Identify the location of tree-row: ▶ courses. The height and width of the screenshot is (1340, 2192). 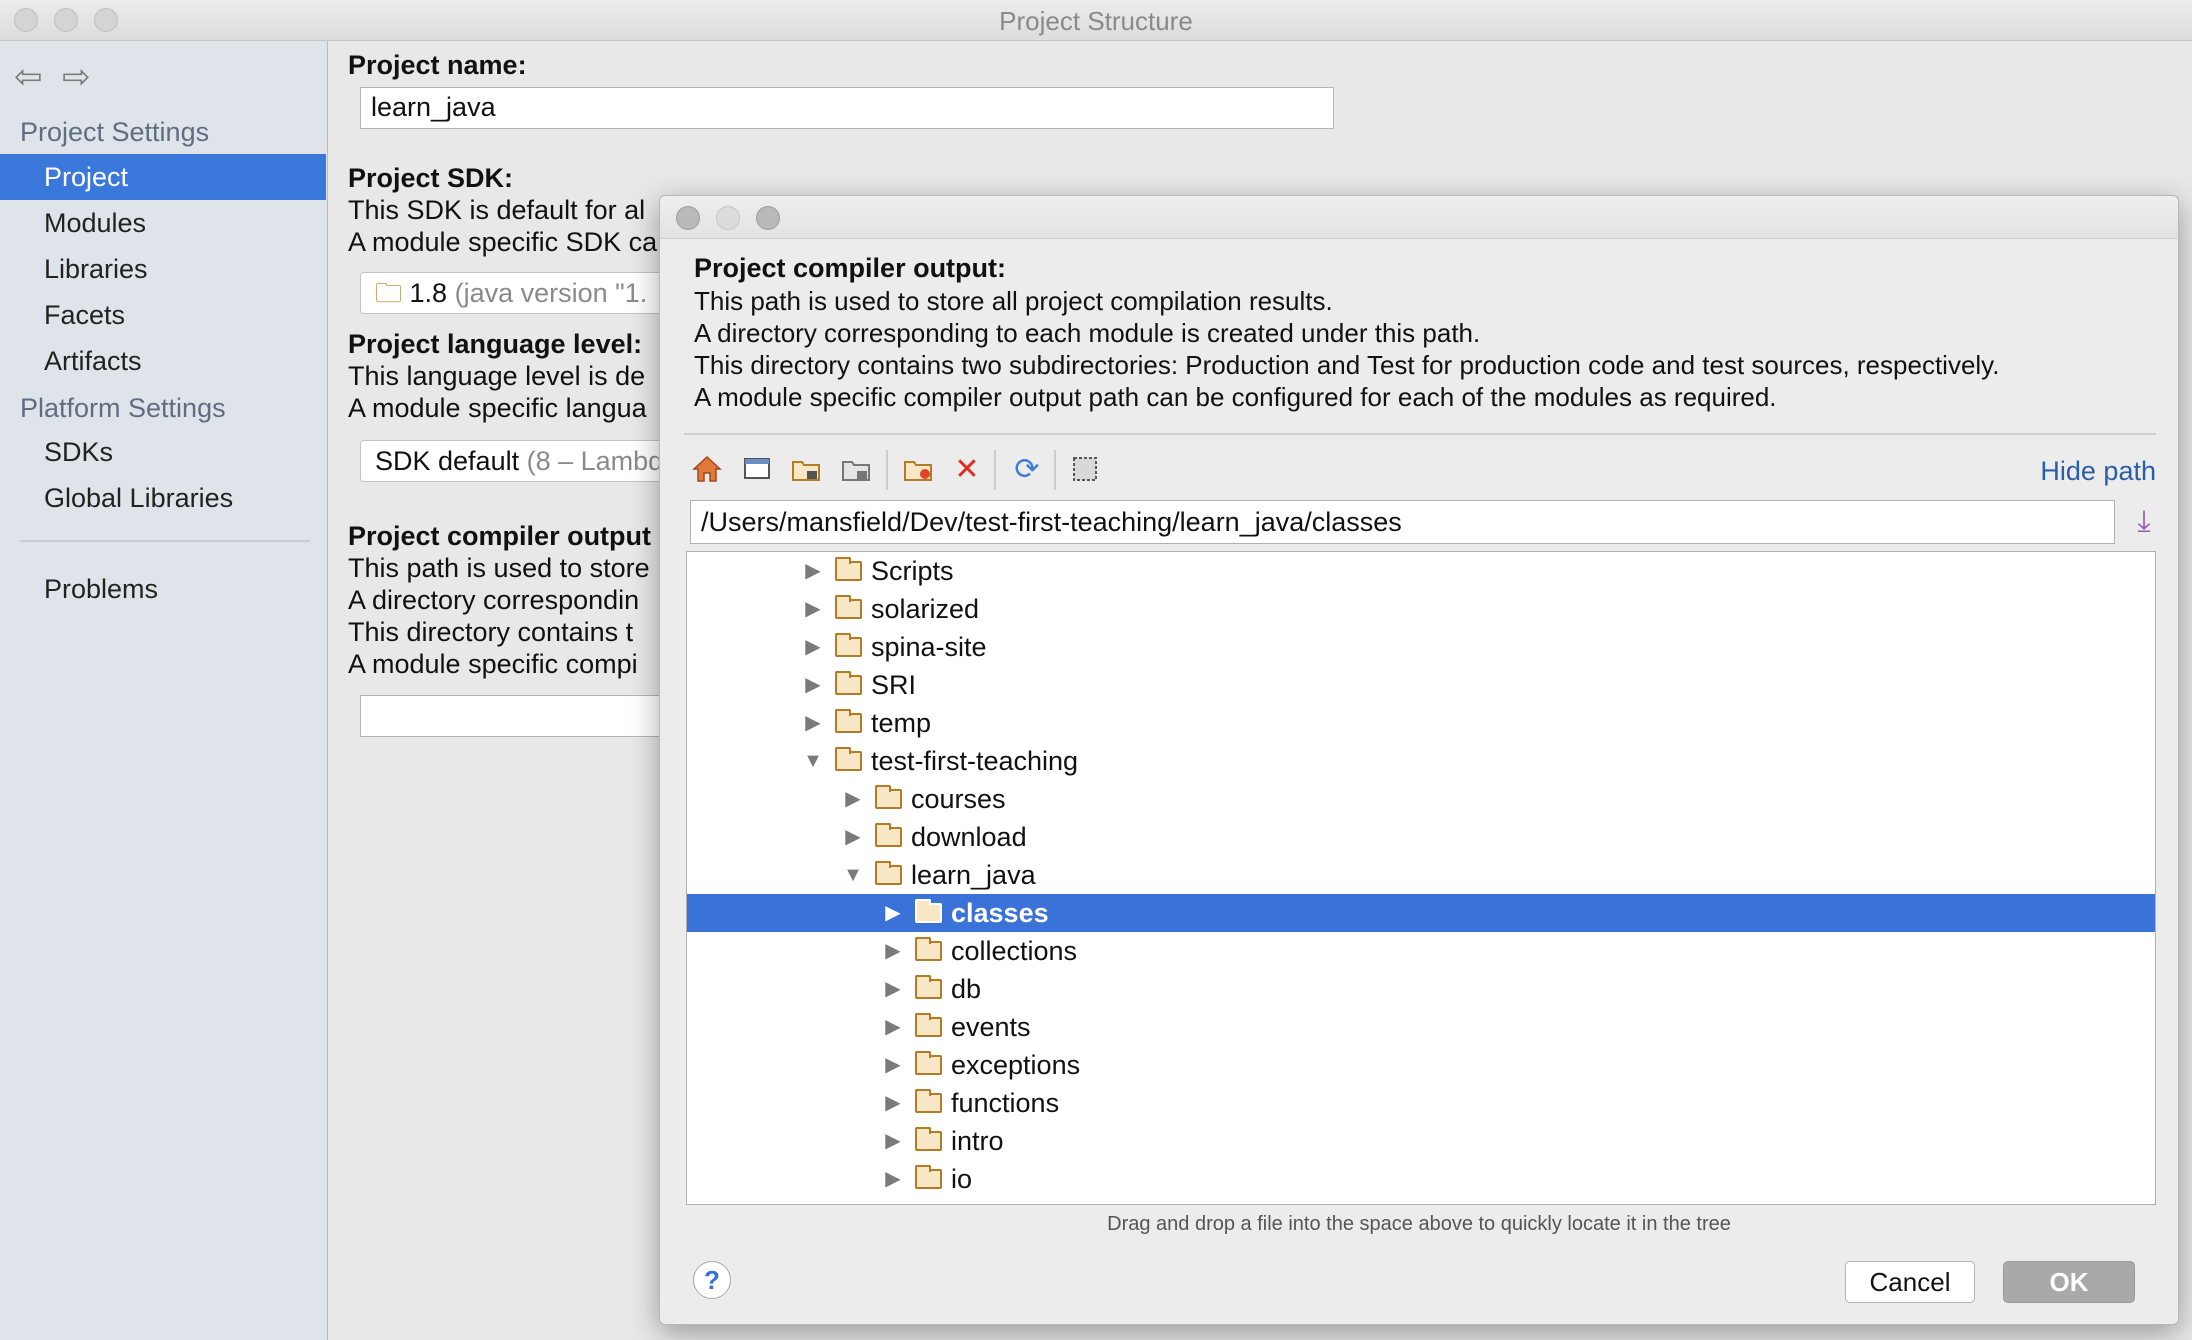
(1421, 799).